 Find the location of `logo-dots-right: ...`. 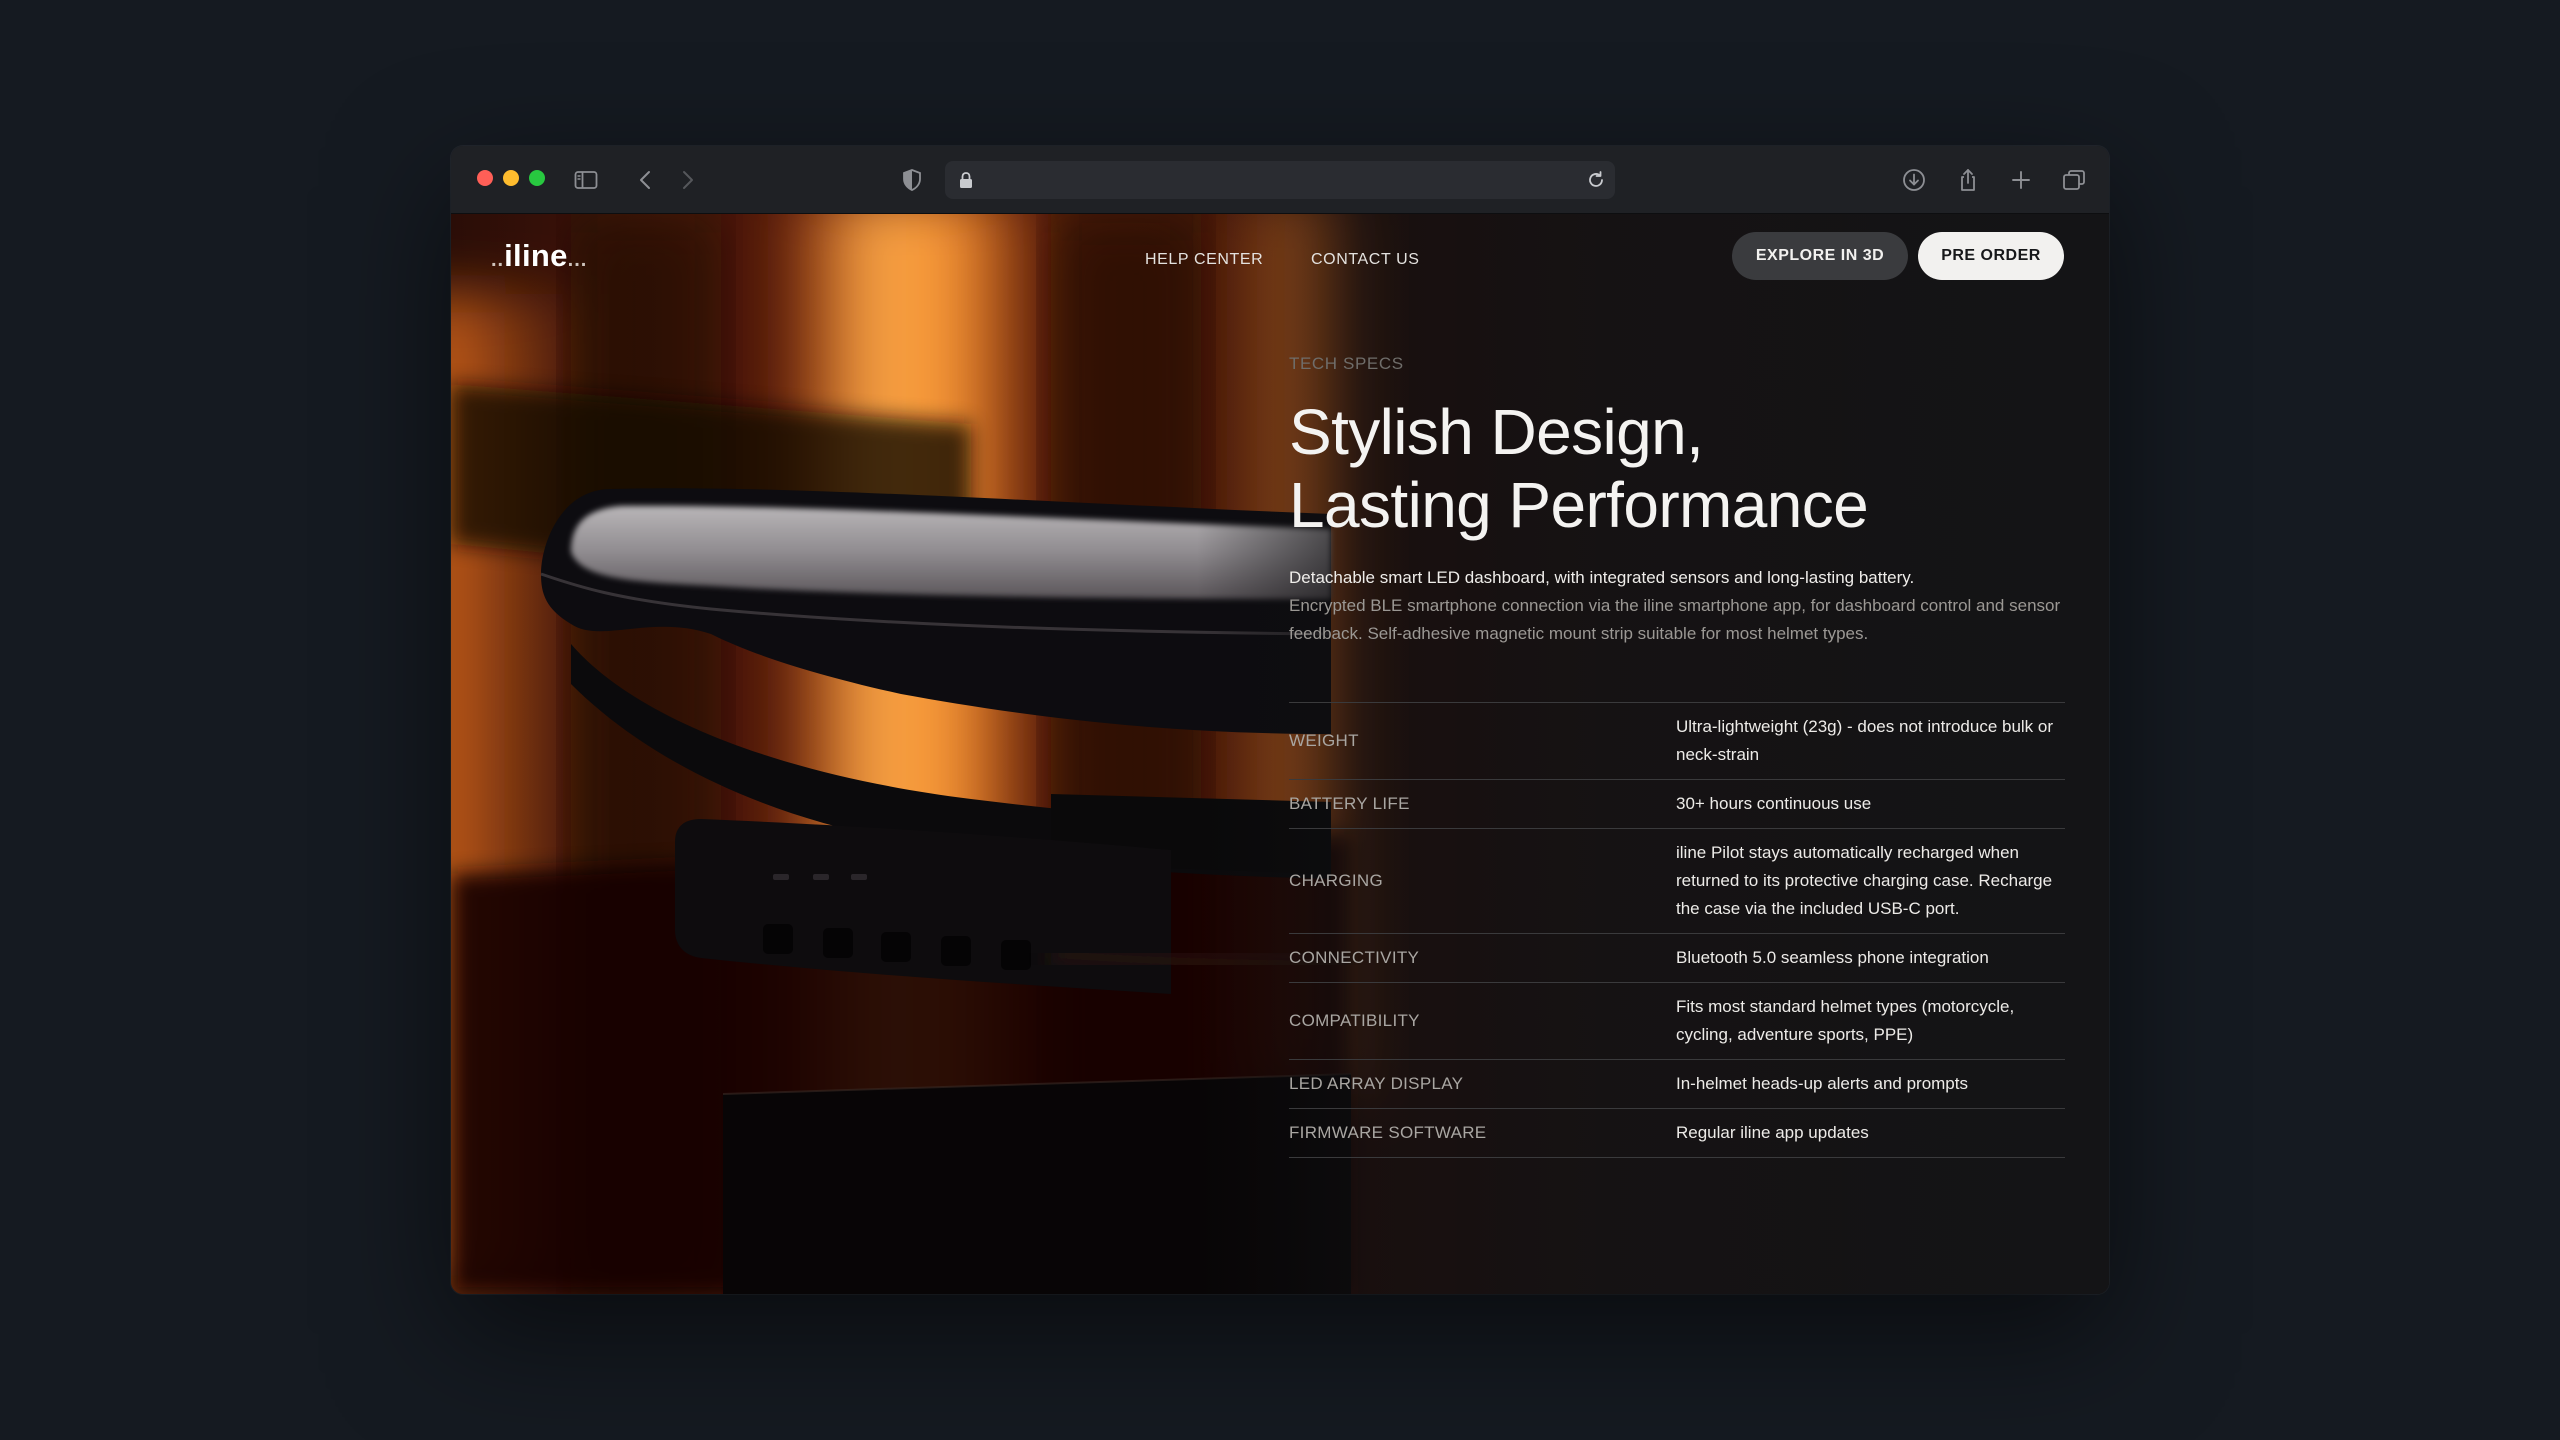

logo-dots-right: ... is located at coordinates (577, 260).